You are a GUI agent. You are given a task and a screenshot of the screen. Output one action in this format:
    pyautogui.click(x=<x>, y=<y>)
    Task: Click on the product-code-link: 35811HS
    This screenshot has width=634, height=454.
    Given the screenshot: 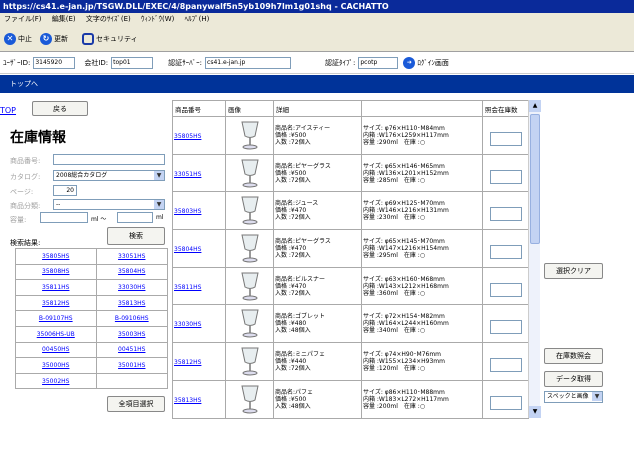 What is the action you would take?
    pyautogui.click(x=199, y=287)
    